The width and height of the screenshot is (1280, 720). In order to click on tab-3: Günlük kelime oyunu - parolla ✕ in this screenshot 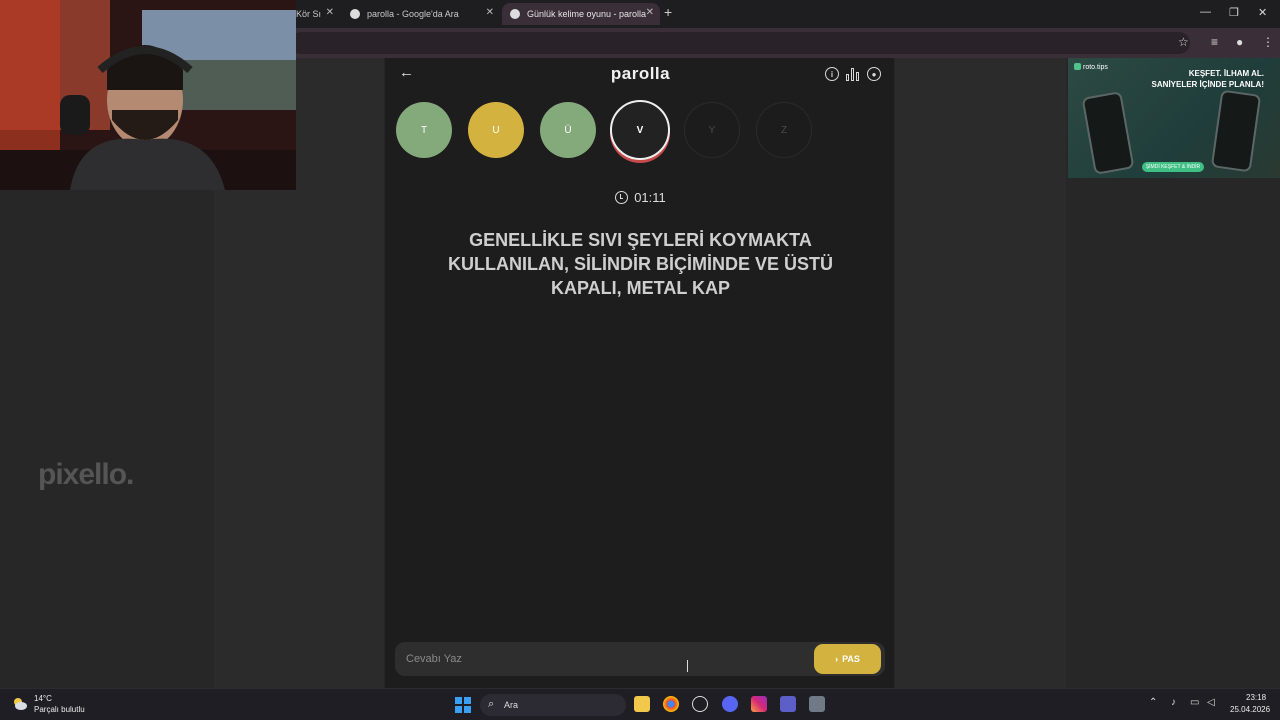, I will do `click(581, 14)`.